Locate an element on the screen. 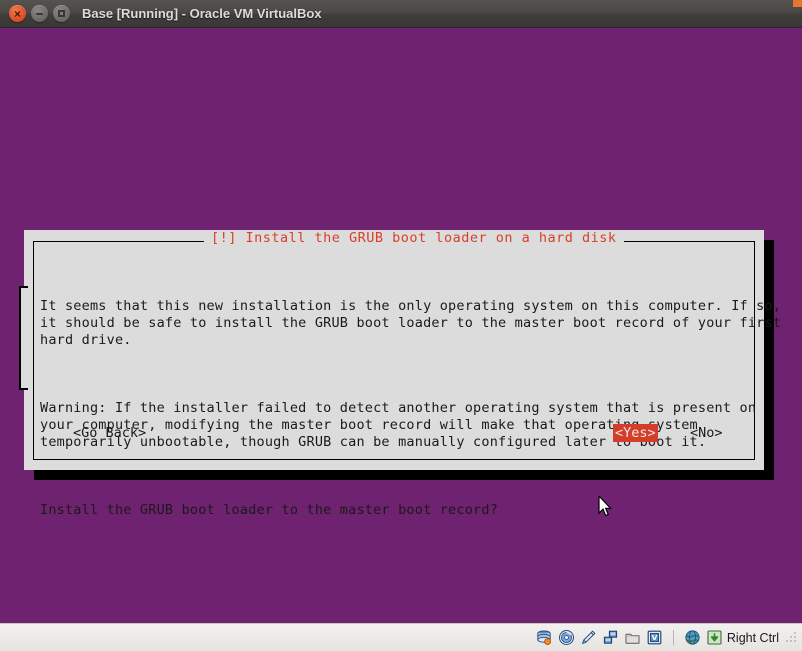  shared-folder-icon is located at coordinates (632, 637).